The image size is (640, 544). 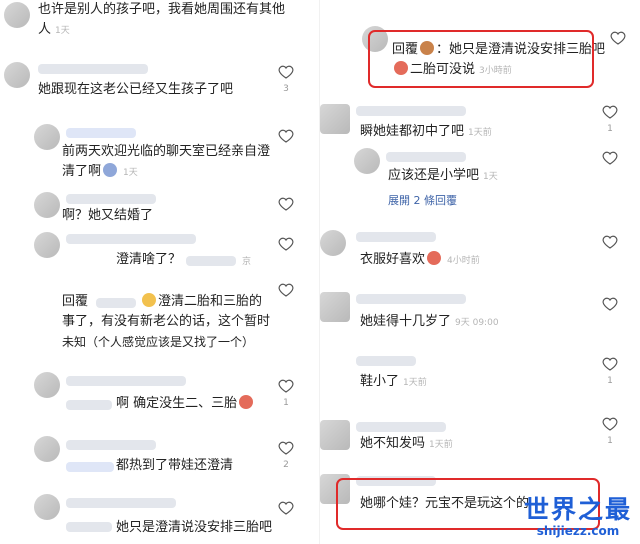 What do you see at coordinates (194, 527) in the screenshot?
I see `comment-text: 她只是澄清说没安排三胎吧` at bounding box center [194, 527].